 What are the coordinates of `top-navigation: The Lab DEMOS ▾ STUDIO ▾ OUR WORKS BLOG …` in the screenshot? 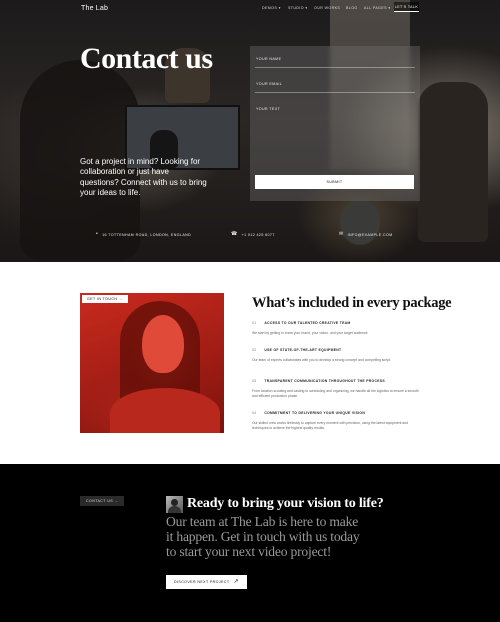 It's located at (250, 9).